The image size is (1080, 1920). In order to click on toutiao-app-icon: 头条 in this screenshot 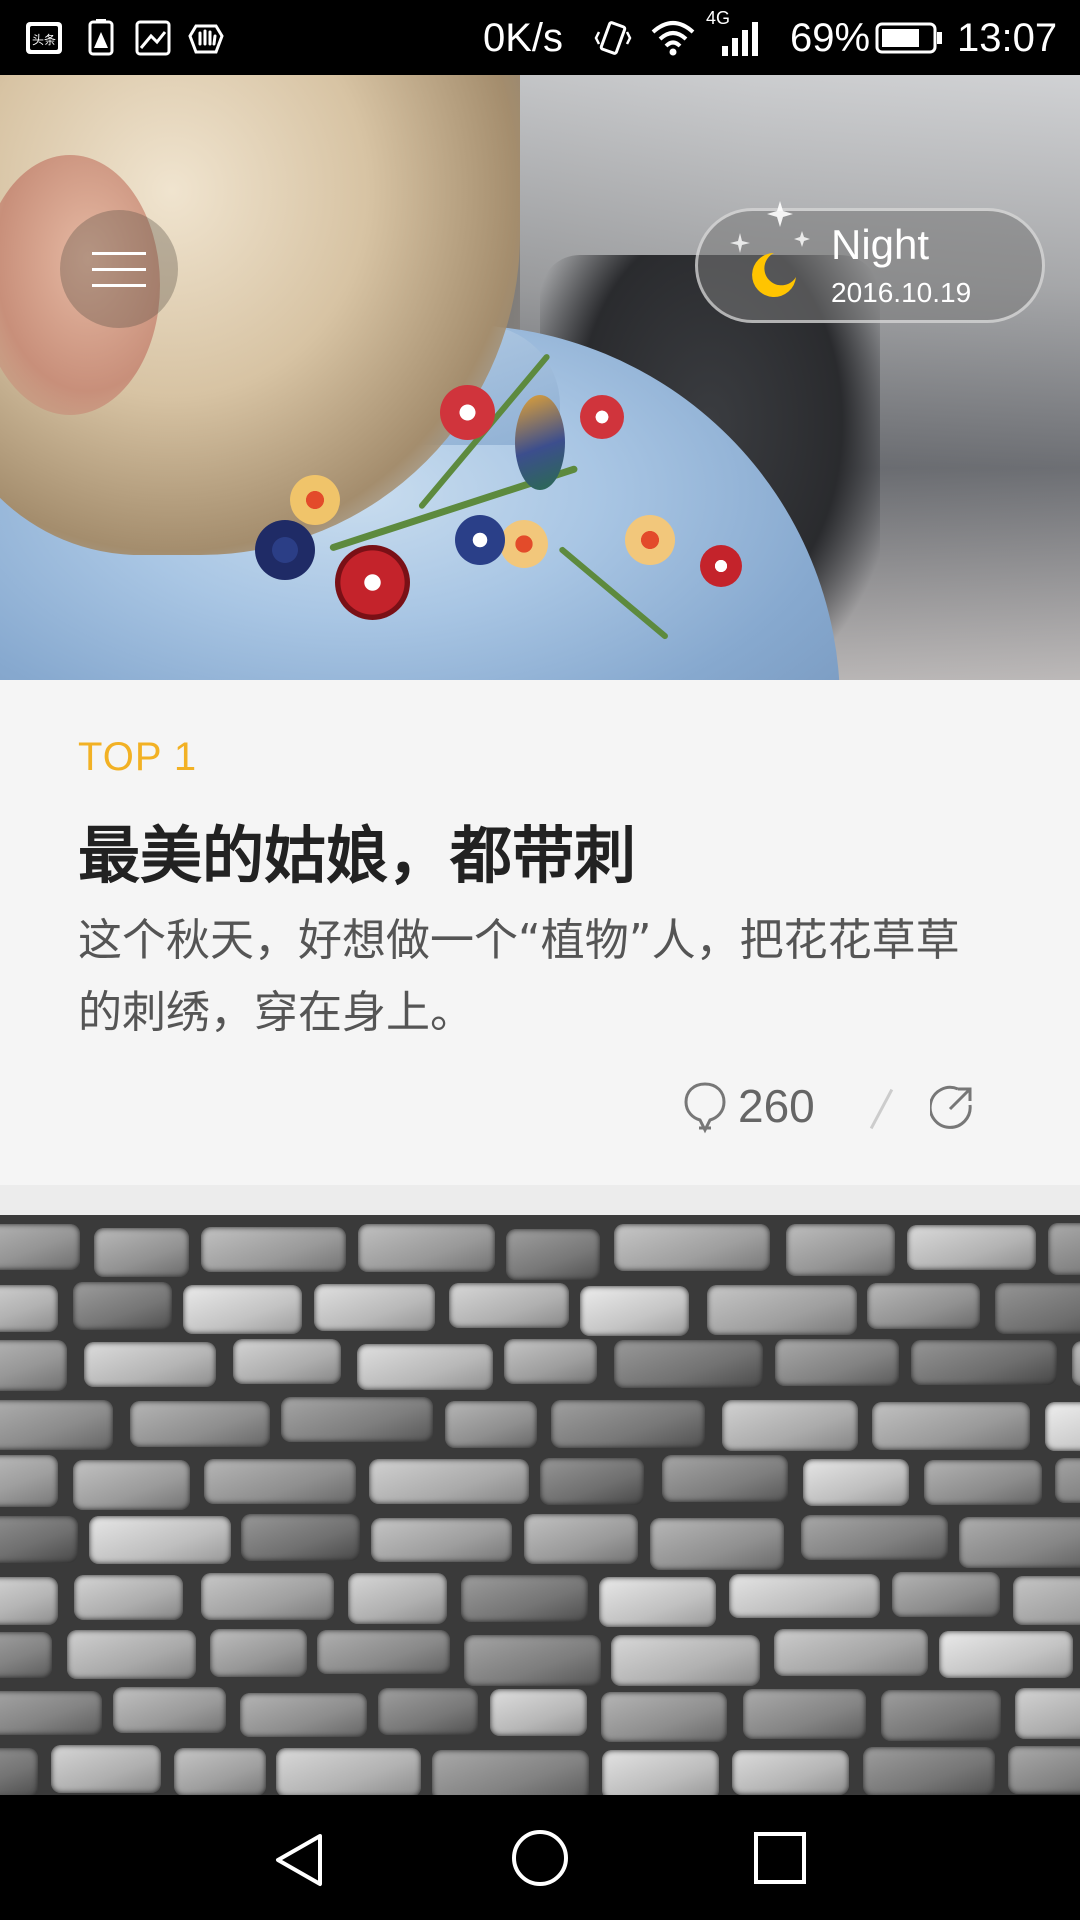, I will do `click(44, 38)`.